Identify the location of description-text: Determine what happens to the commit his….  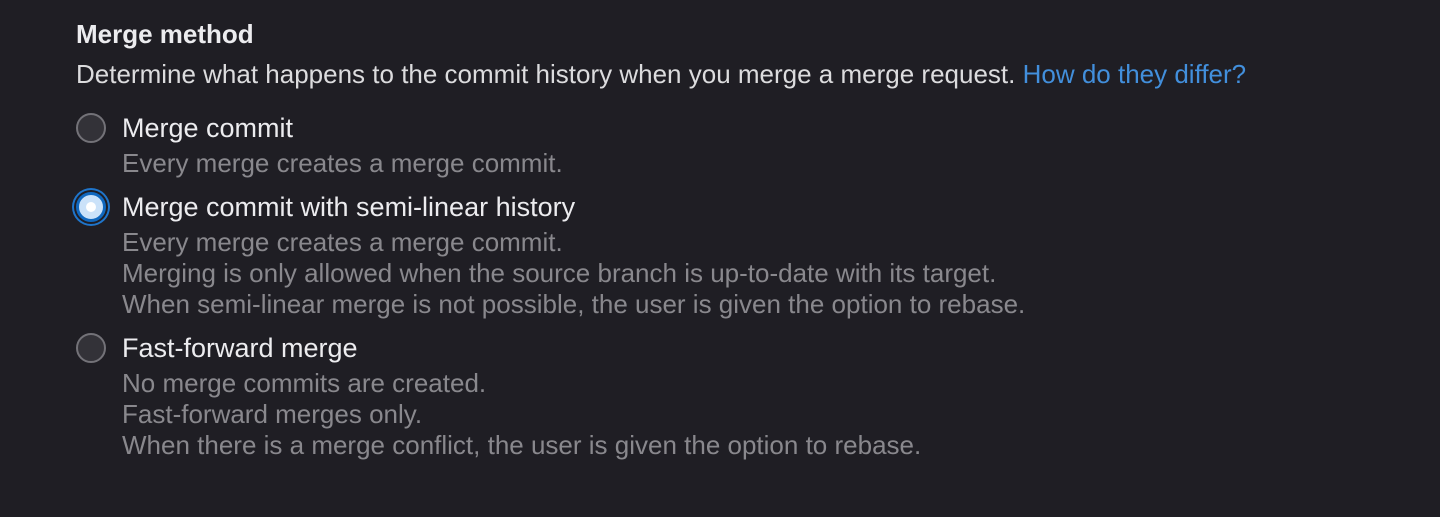
(546, 74).